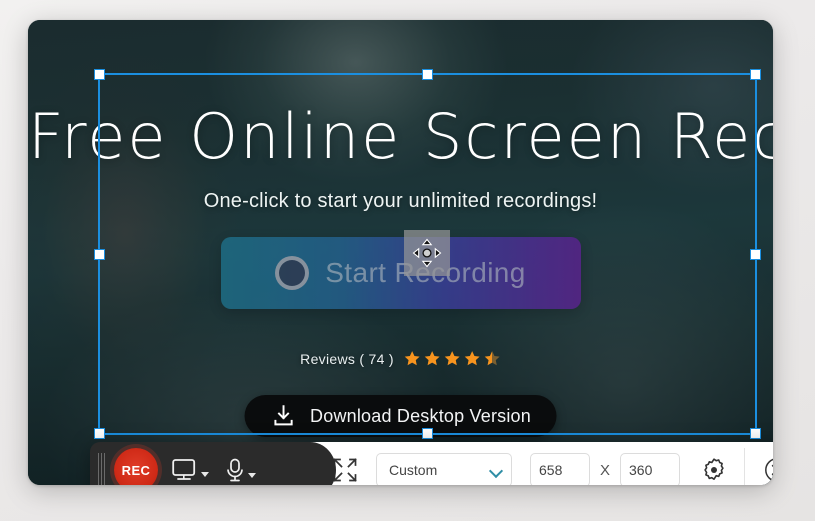 Image resolution: width=815 pixels, height=521 pixels. Describe the element at coordinates (605, 470) in the screenshot. I see `dimension-separator: X` at that location.